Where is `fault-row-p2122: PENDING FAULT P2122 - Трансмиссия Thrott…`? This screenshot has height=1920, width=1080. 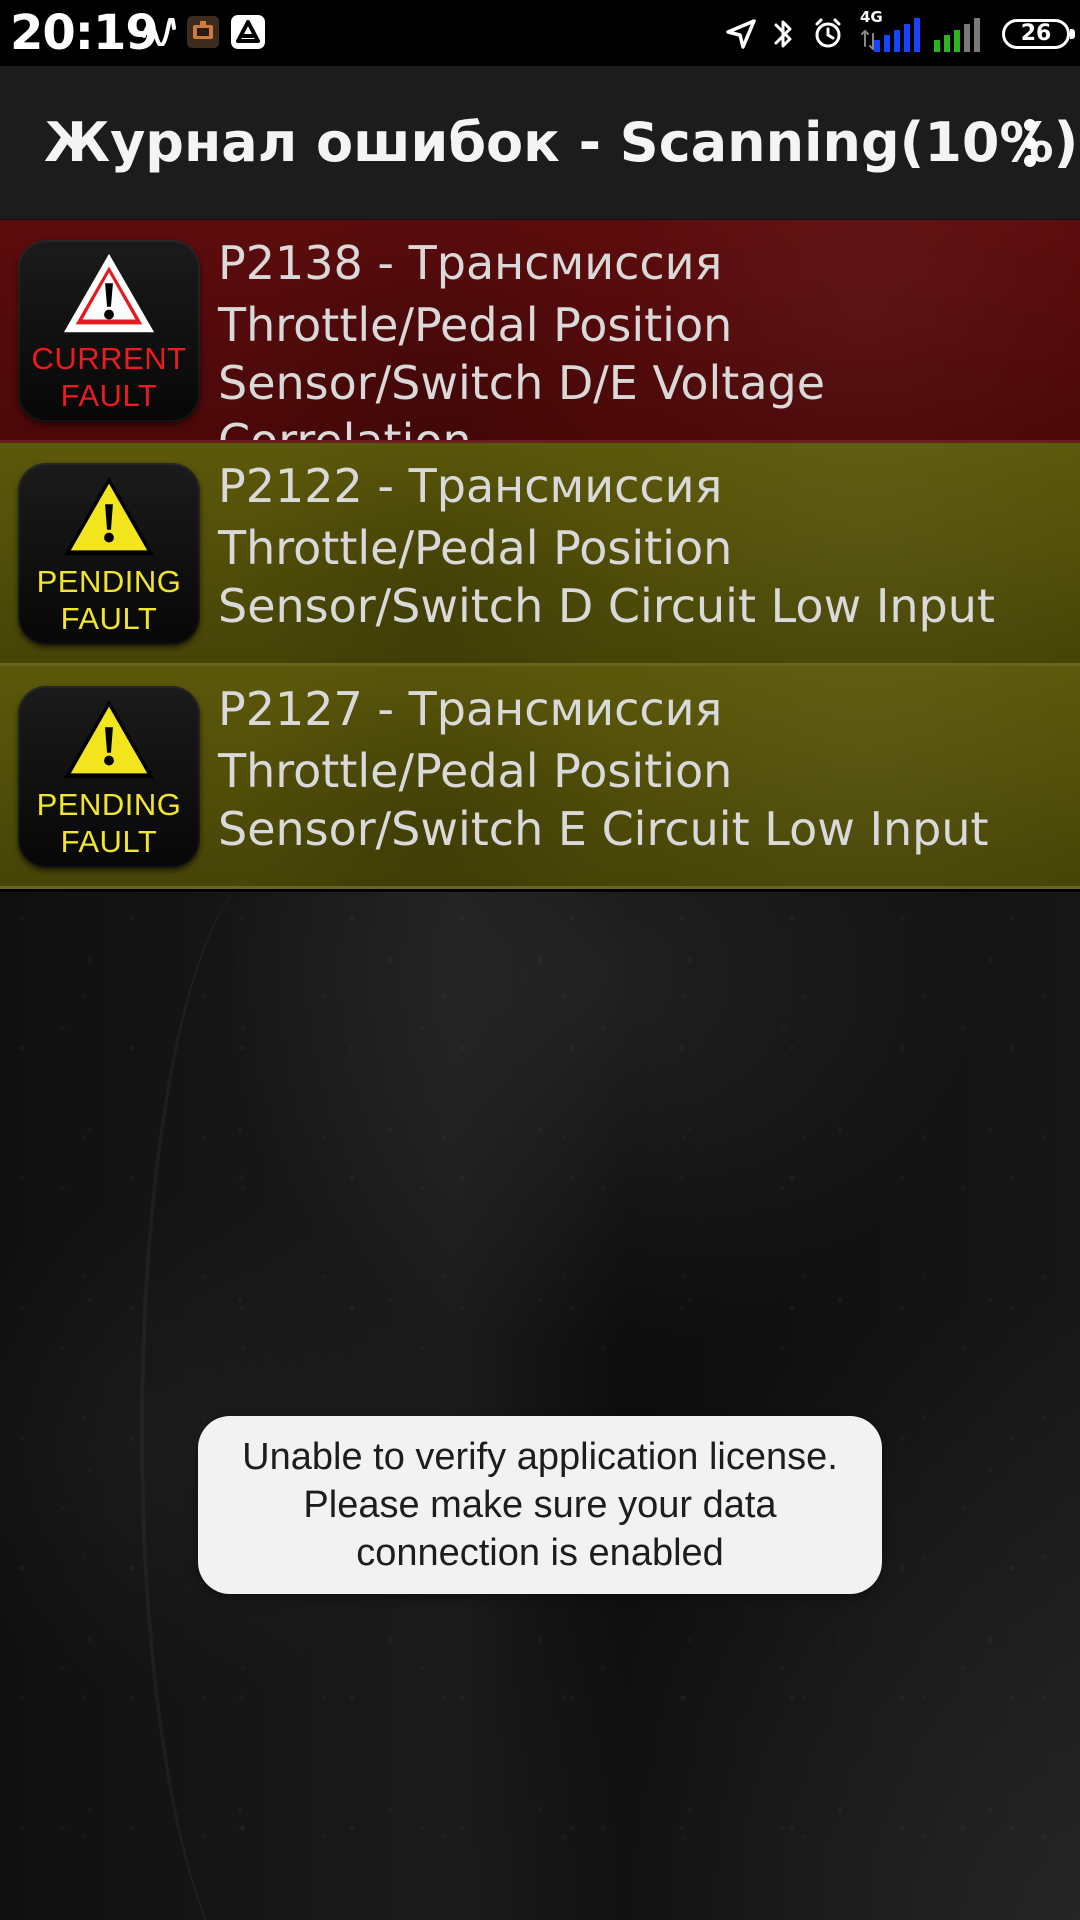 fault-row-p2122: PENDING FAULT P2122 - Трансмиссия Thrott… is located at coordinates (540, 554).